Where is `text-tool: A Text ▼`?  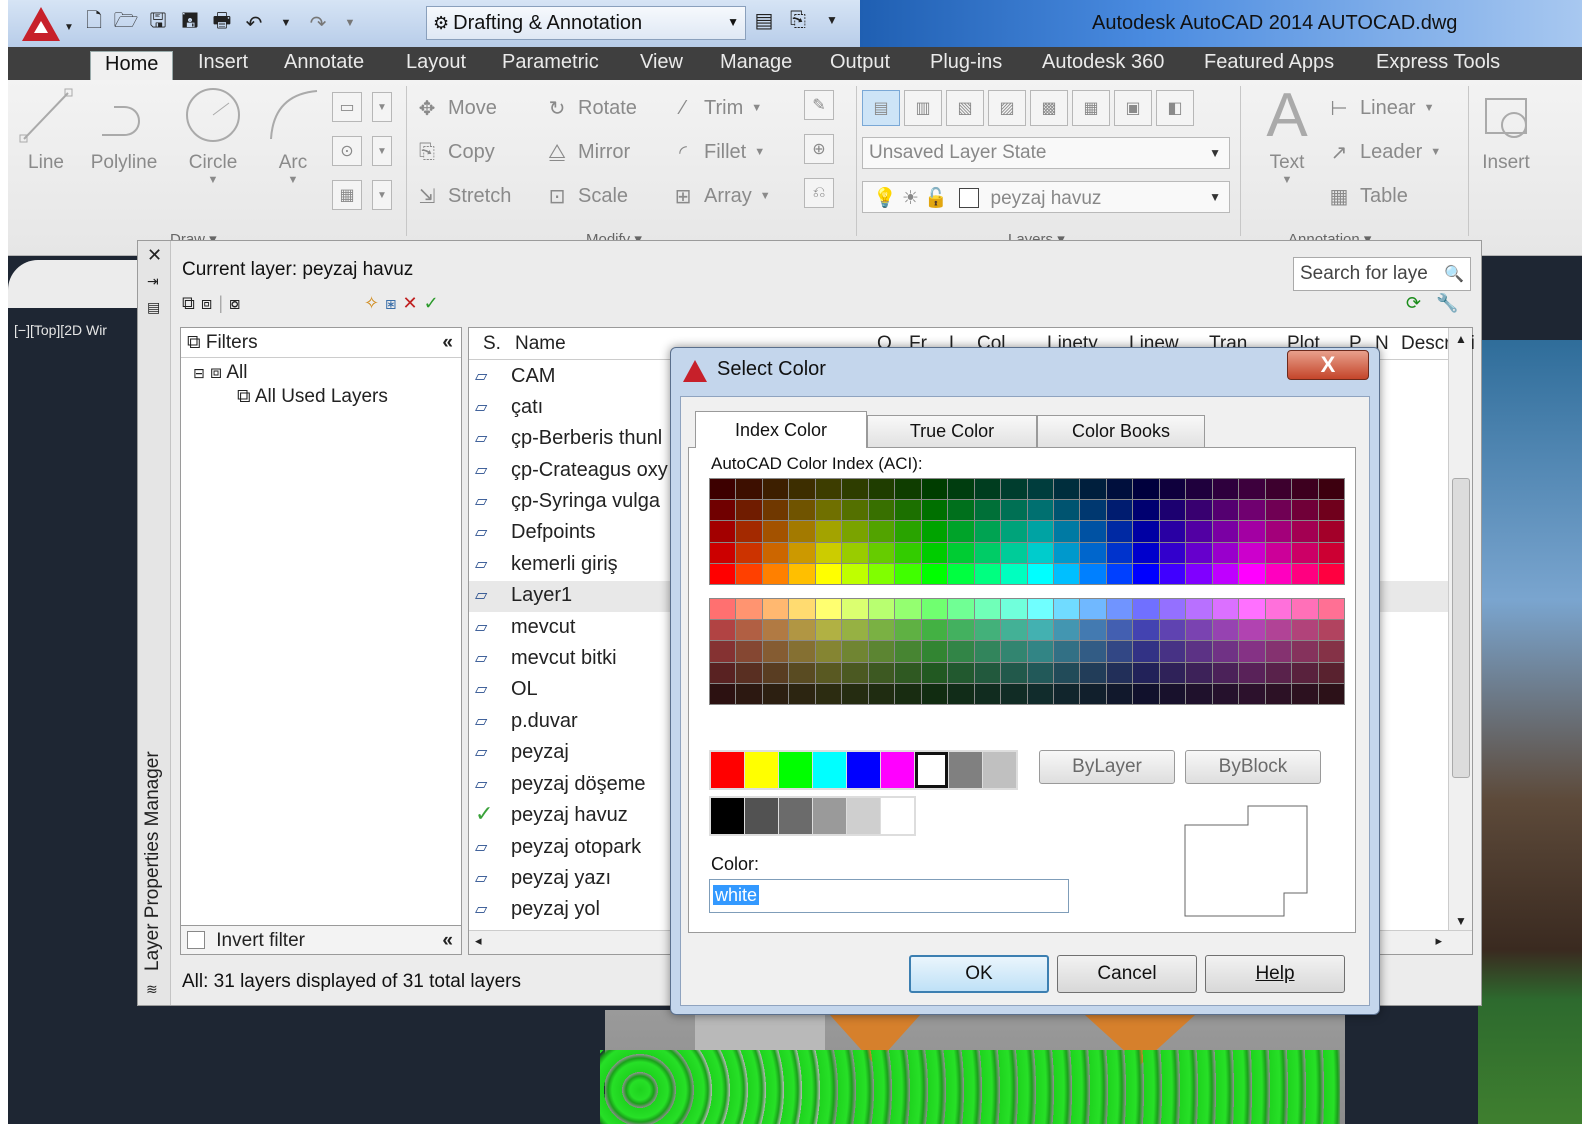
text-tool: A Text ▼ is located at coordinates (1287, 134).